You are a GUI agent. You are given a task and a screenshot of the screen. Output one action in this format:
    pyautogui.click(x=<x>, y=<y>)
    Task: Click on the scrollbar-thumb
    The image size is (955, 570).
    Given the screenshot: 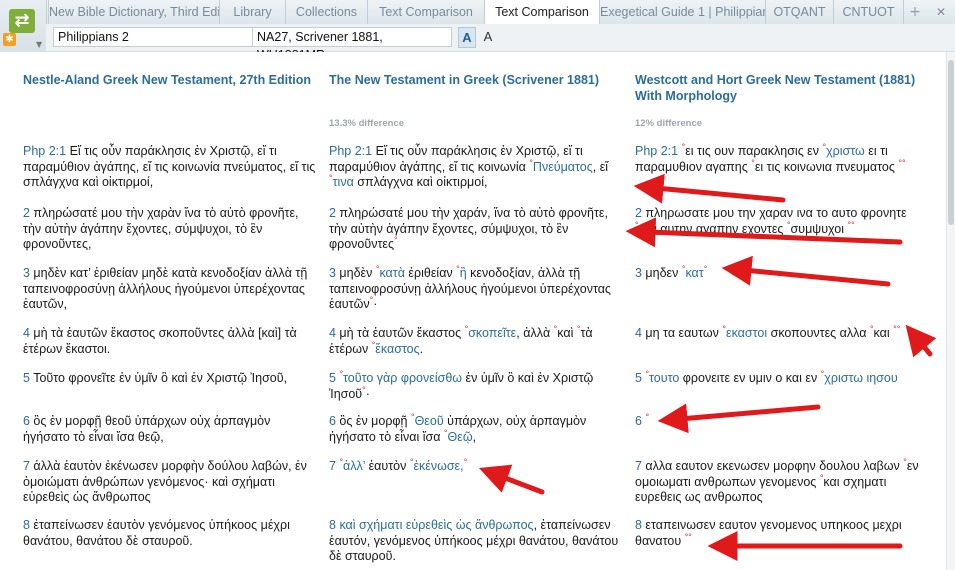 What is the action you would take?
    pyautogui.click(x=951, y=142)
    